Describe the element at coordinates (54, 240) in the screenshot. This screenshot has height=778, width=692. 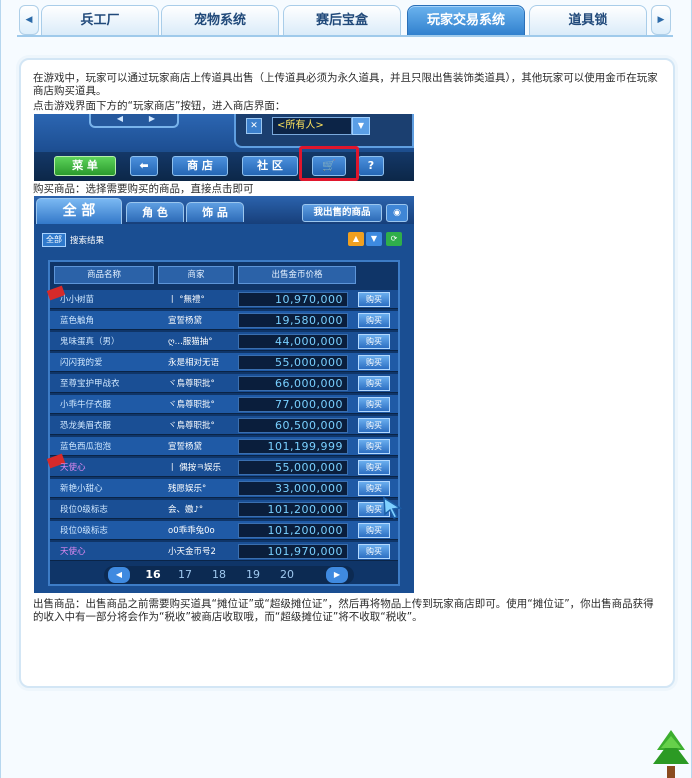
I see `all-badge: 全部` at that location.